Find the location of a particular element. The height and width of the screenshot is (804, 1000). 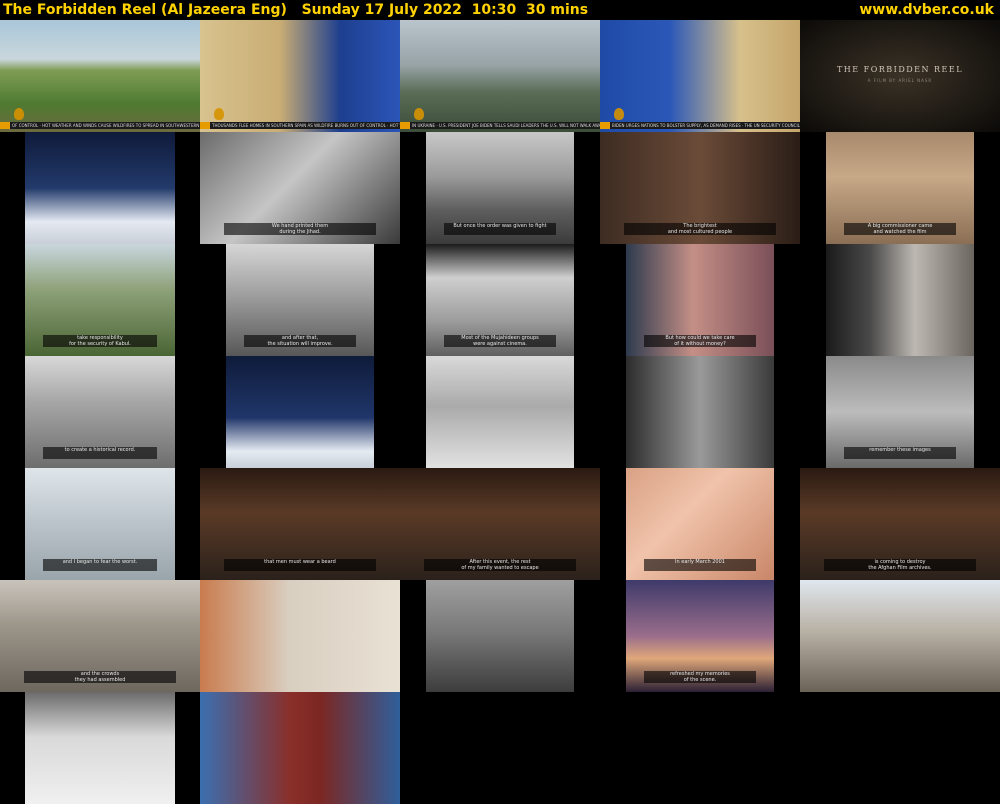

subtitle-caption: and the crowds they had assembled is located at coordinates (100, 677).